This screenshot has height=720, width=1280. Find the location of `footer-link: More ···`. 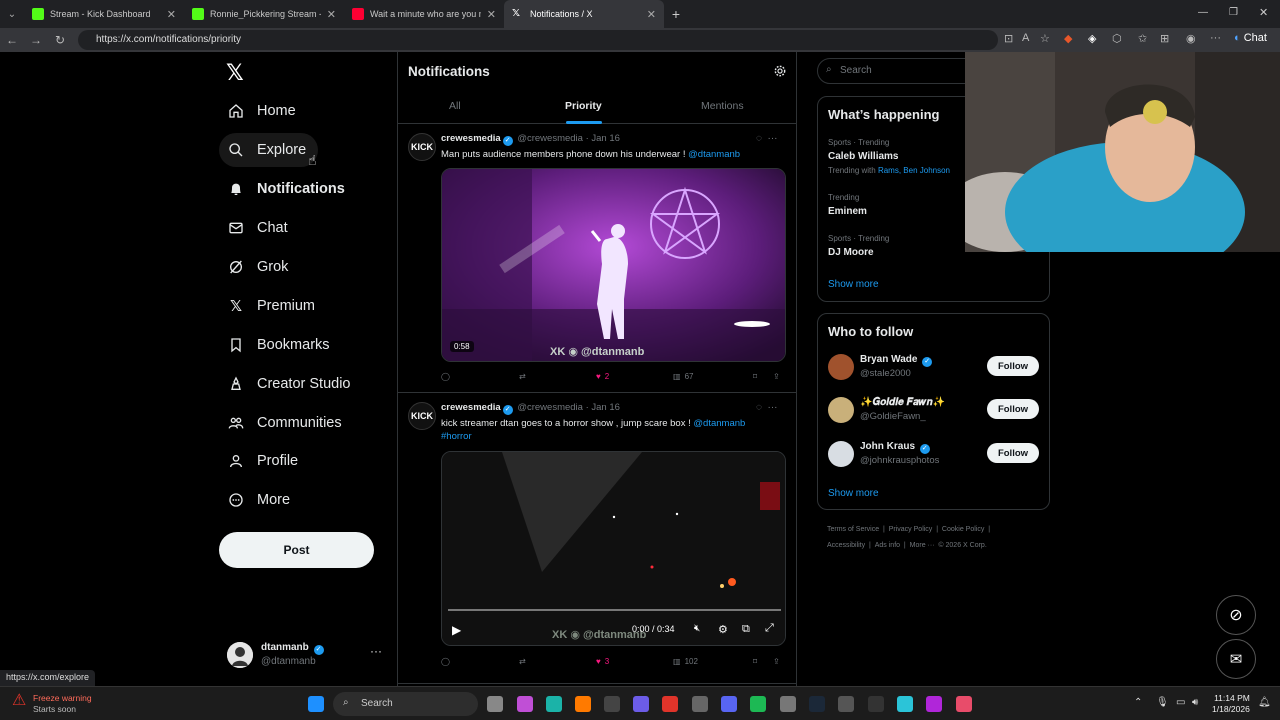

footer-link: More ··· is located at coordinates (922, 545).